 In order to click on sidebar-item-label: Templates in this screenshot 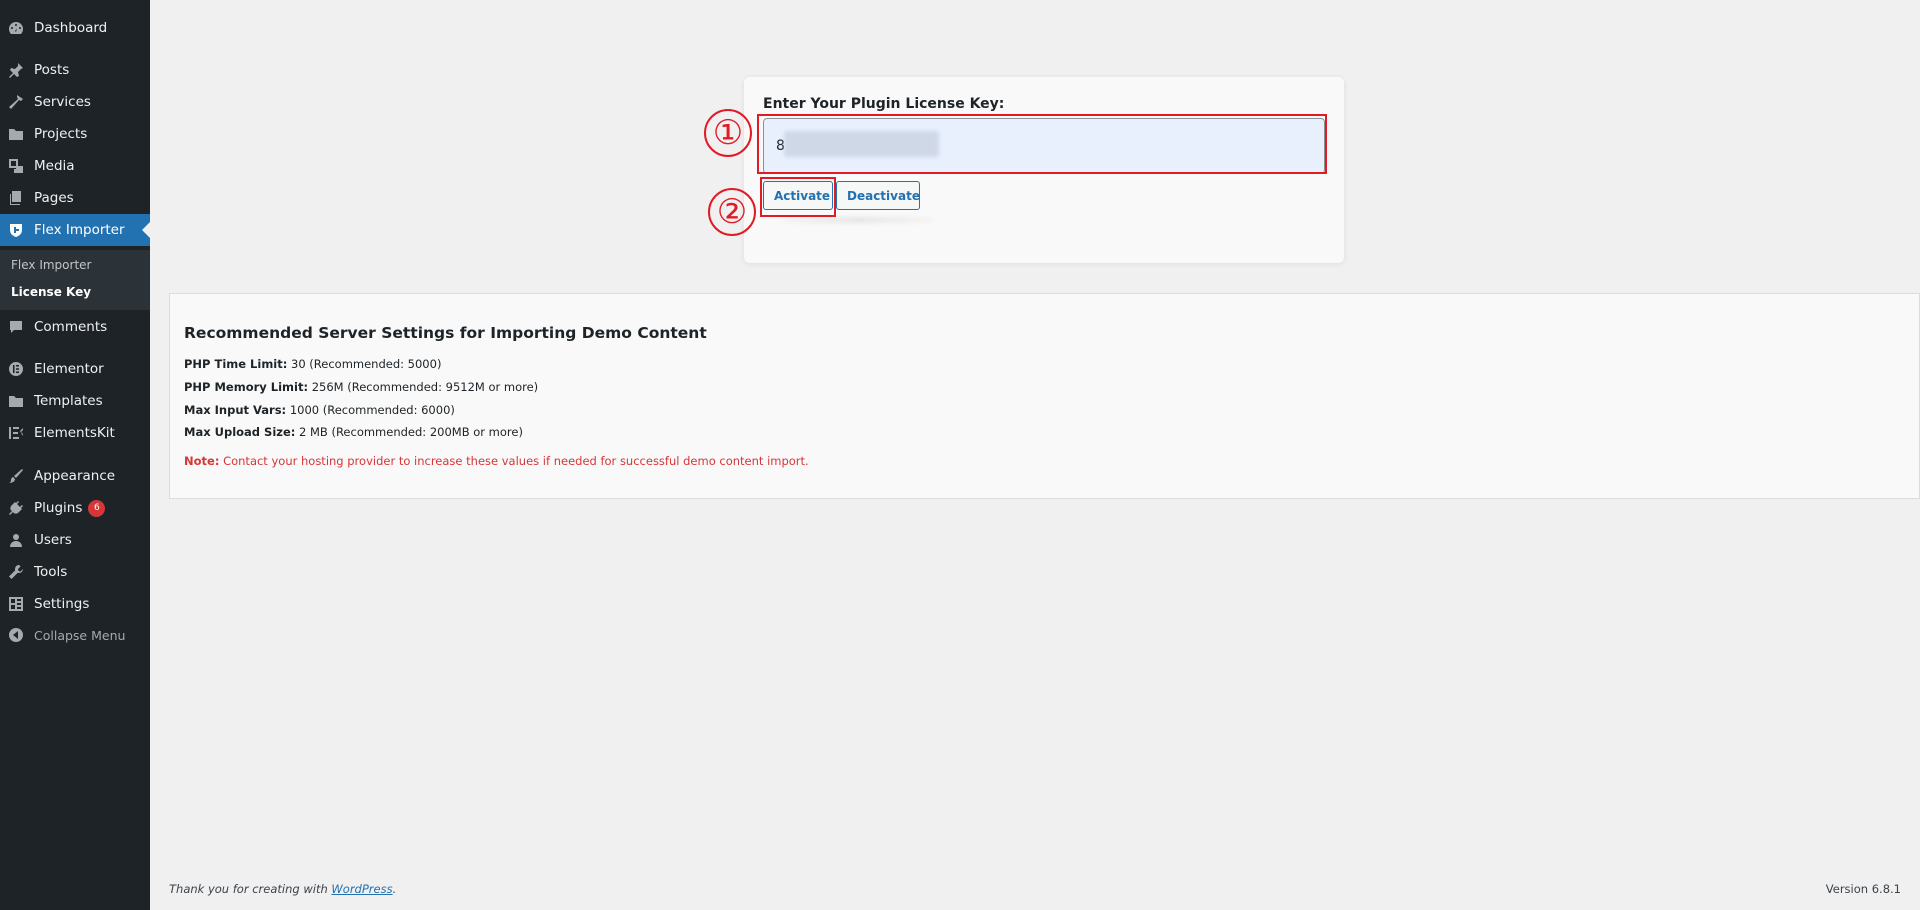, I will do `click(68, 401)`.